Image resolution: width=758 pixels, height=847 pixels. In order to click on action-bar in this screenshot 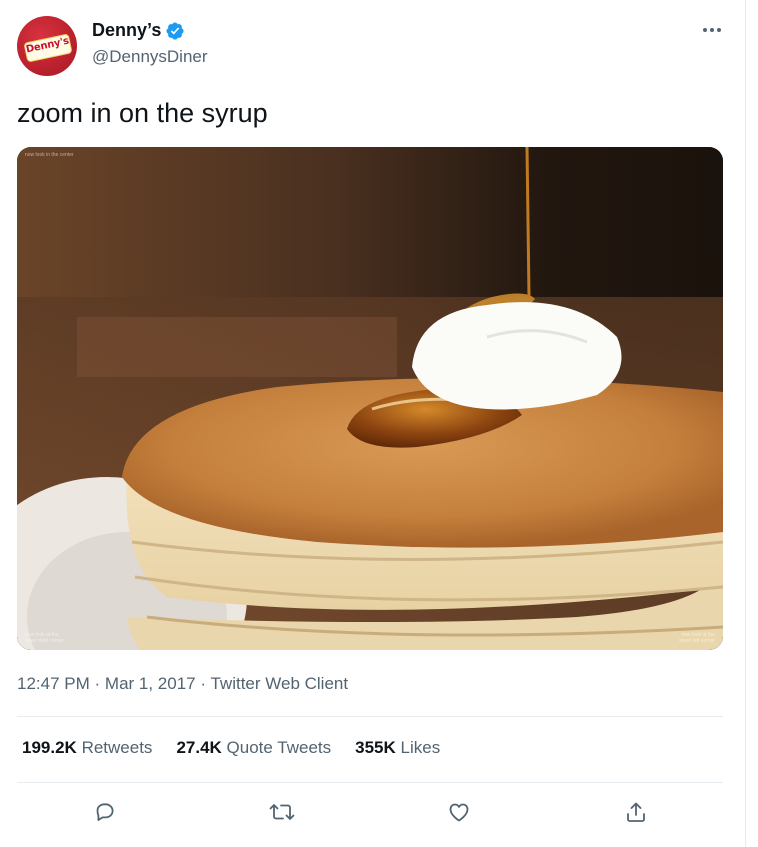, I will do `click(372, 812)`.